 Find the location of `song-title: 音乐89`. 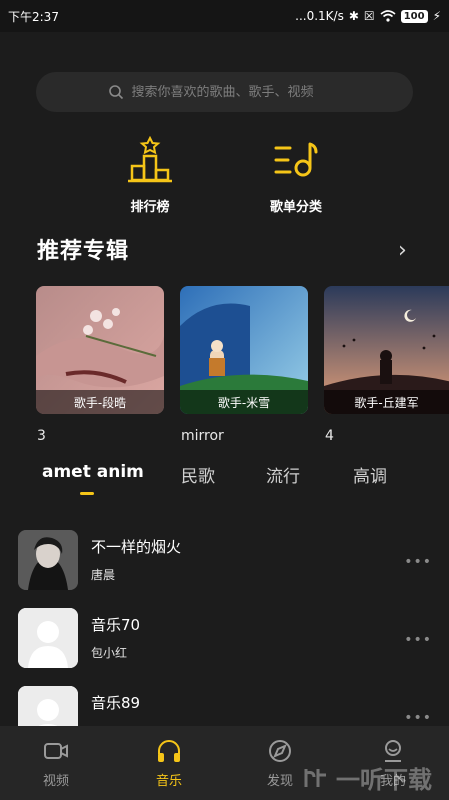

song-title: 音乐89 is located at coordinates (116, 703).